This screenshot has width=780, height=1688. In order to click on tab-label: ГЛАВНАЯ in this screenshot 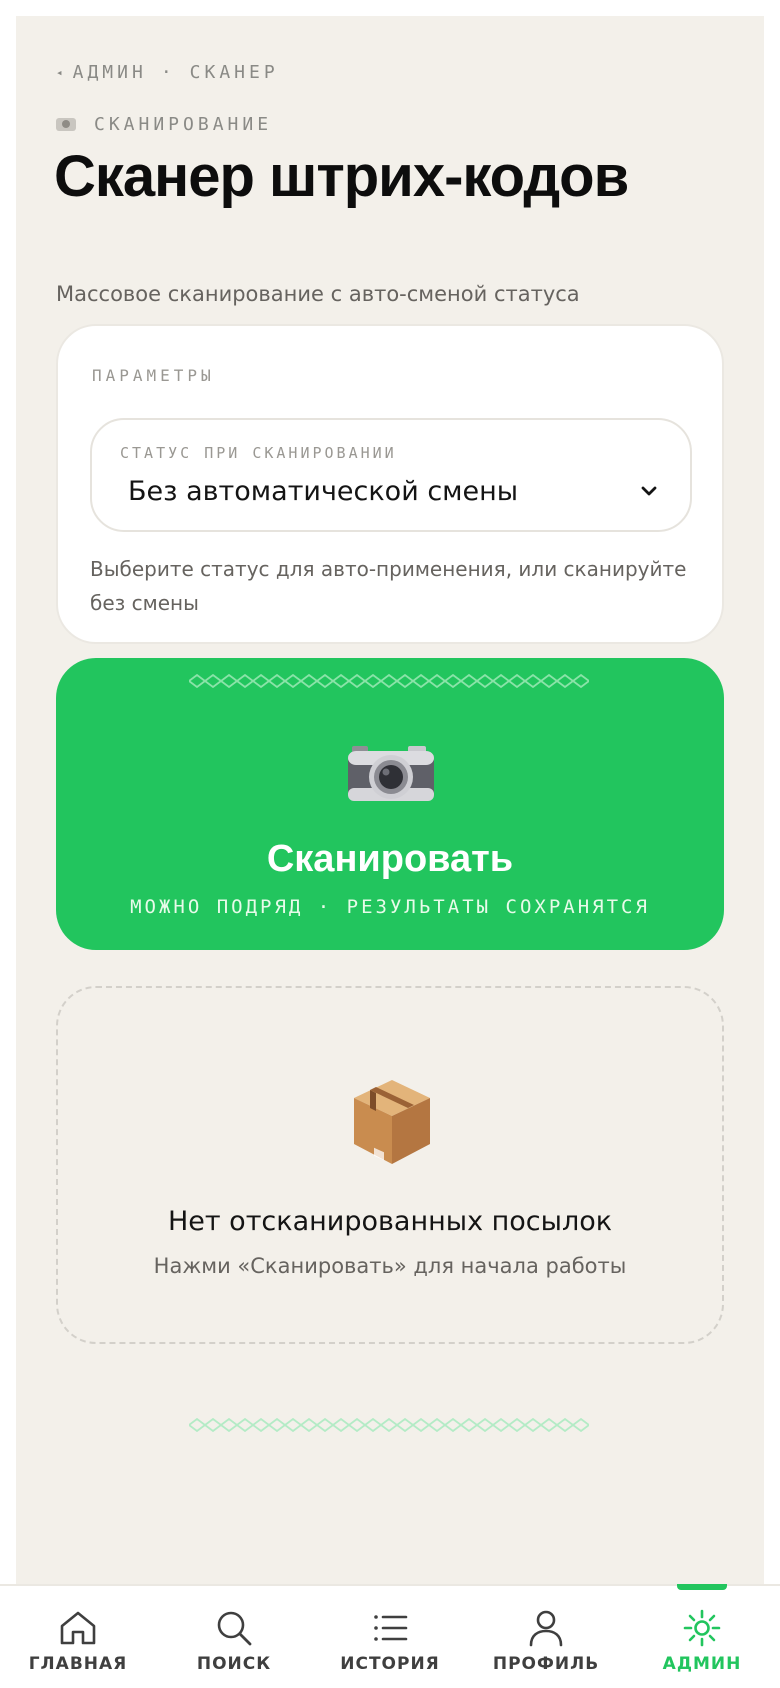, I will do `click(78, 1664)`.